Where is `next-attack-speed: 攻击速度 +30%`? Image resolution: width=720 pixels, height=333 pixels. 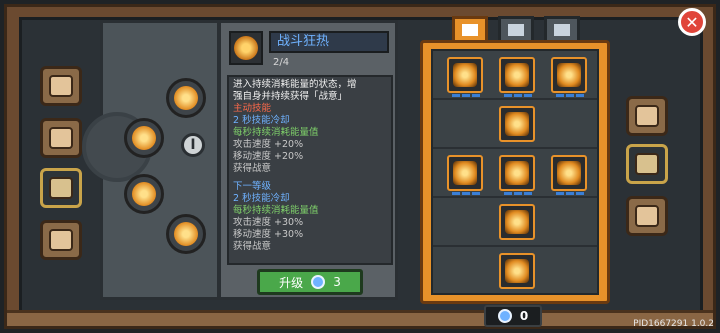
next-attack-speed: 攻击速度 +30% is located at coordinates (268, 222).